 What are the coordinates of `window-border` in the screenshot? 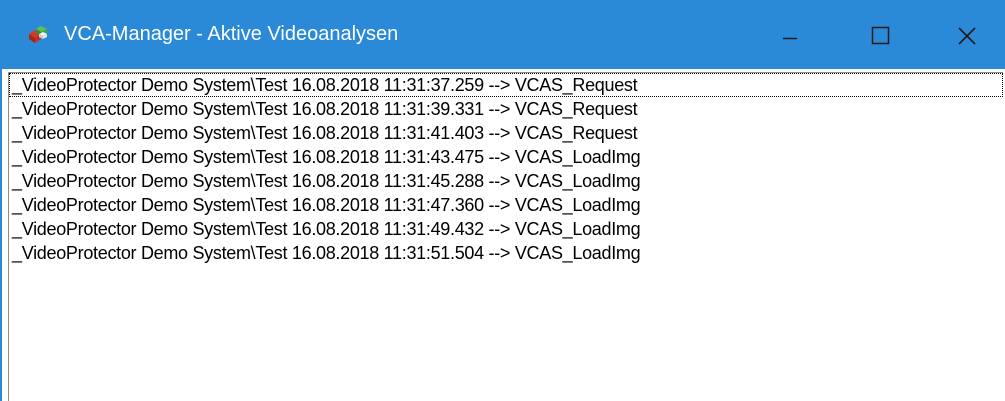 It's located at (1, 235).